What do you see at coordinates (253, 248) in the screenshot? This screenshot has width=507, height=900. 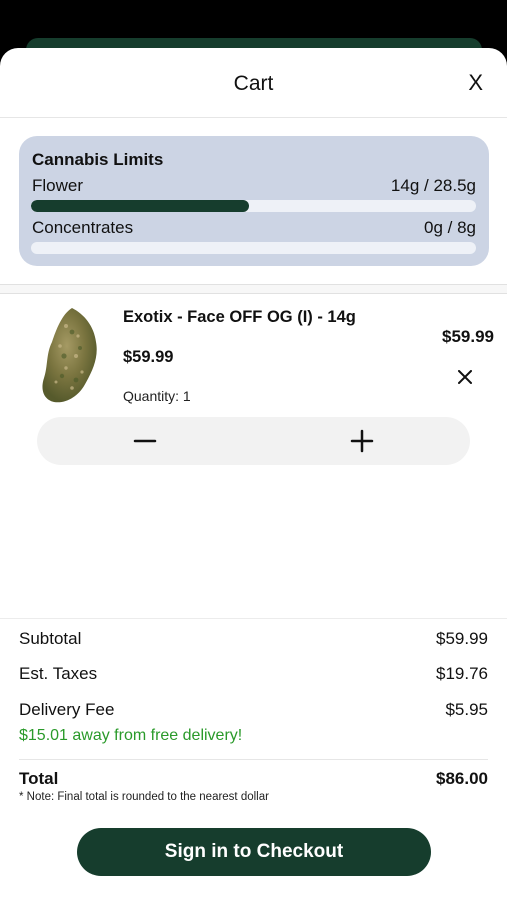 I see `concentrates-limit-progress` at bounding box center [253, 248].